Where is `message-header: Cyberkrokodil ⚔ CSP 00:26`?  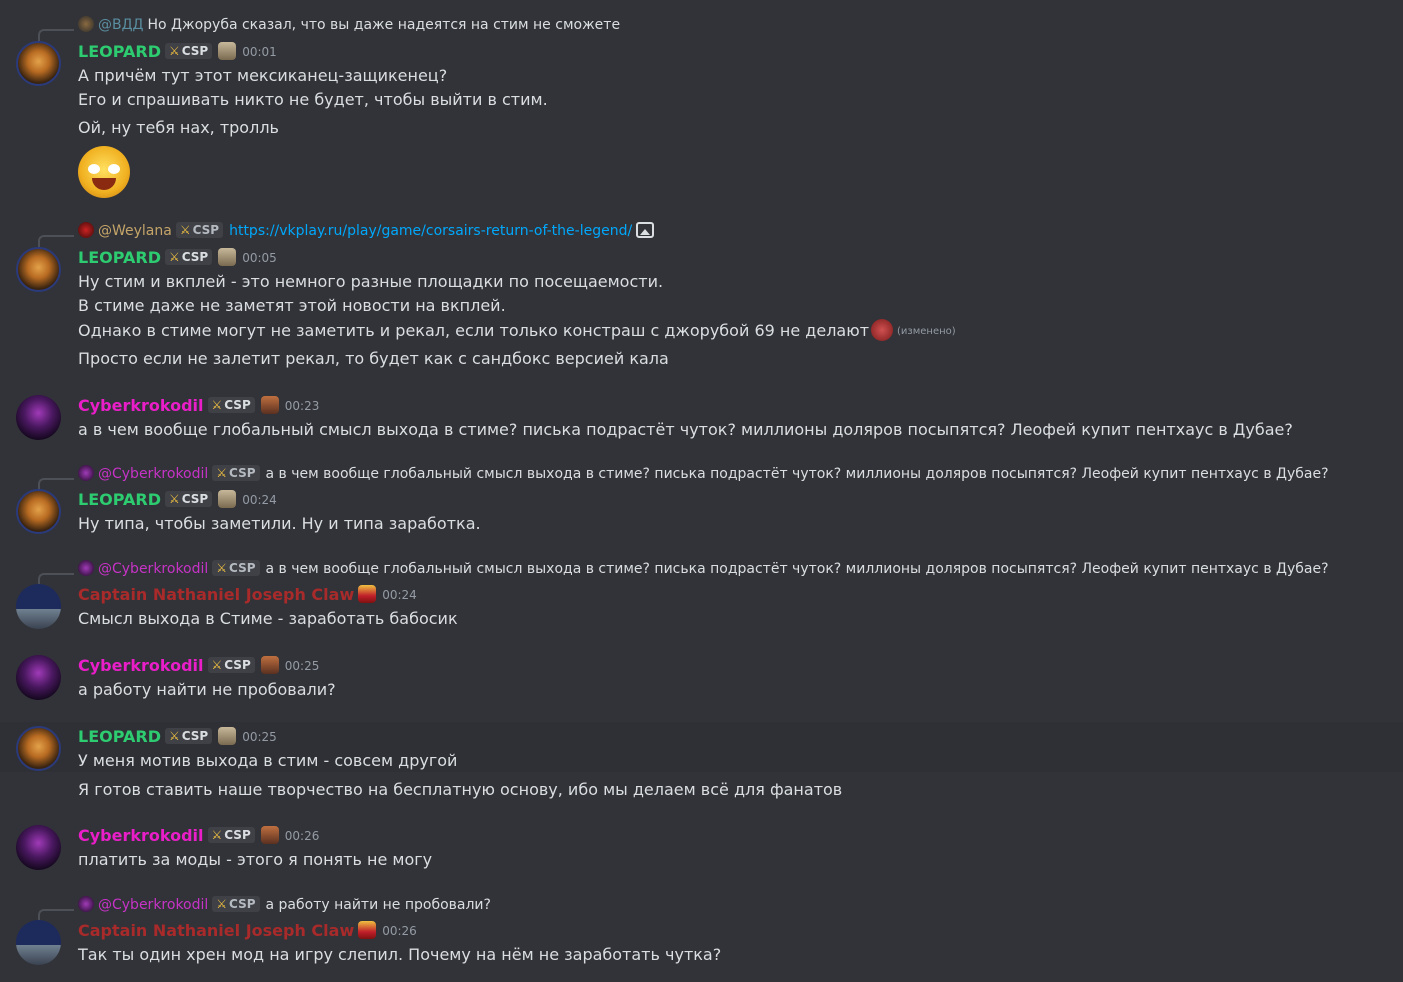 message-header: Cyberkrokodil ⚔ CSP 00:26 is located at coordinates (198, 836).